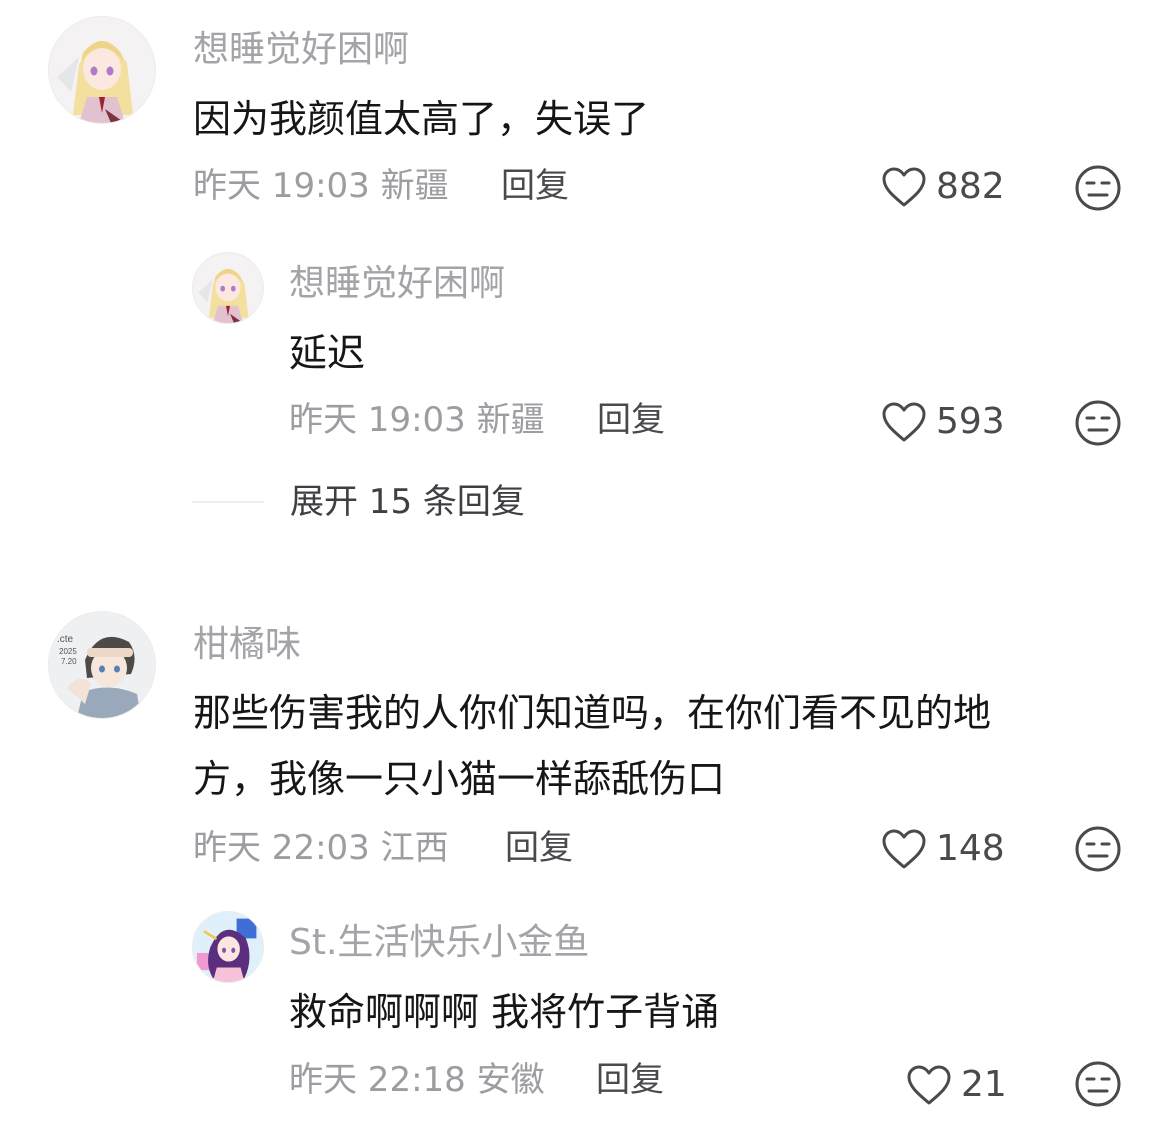 The height and width of the screenshot is (1131, 1169). What do you see at coordinates (970, 421) in the screenshot?
I see `like-count: 593` at bounding box center [970, 421].